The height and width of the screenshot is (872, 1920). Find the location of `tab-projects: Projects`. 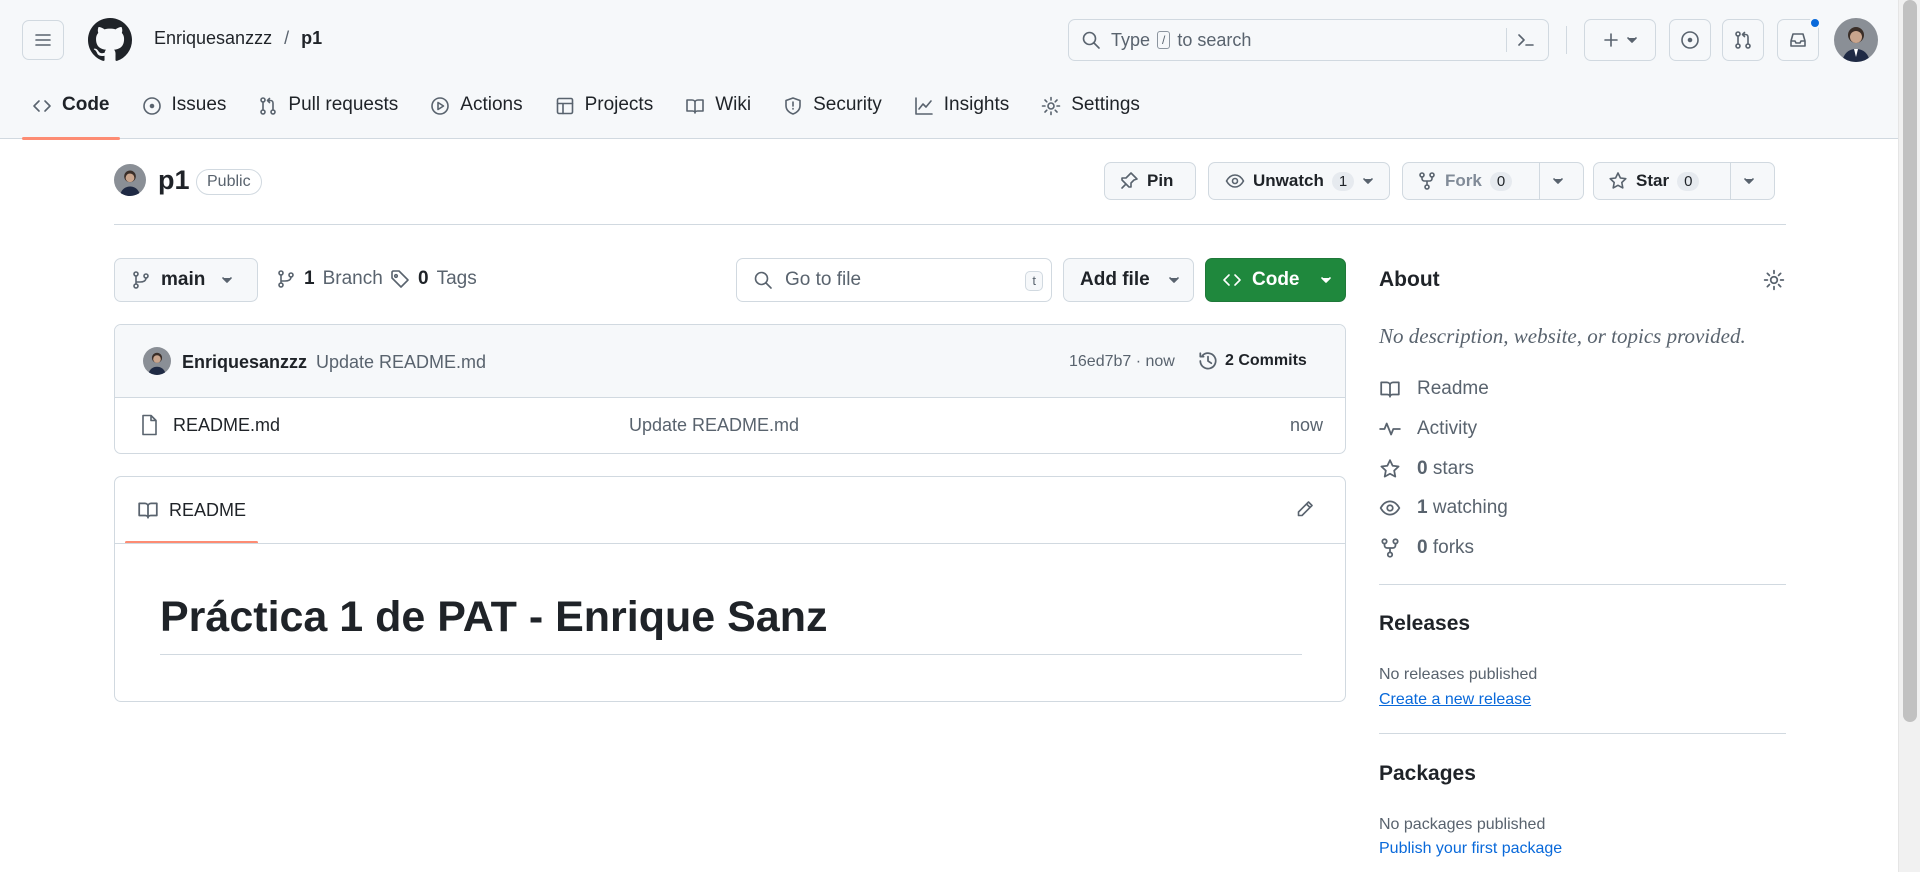

tab-projects: Projects is located at coordinates (604, 112).